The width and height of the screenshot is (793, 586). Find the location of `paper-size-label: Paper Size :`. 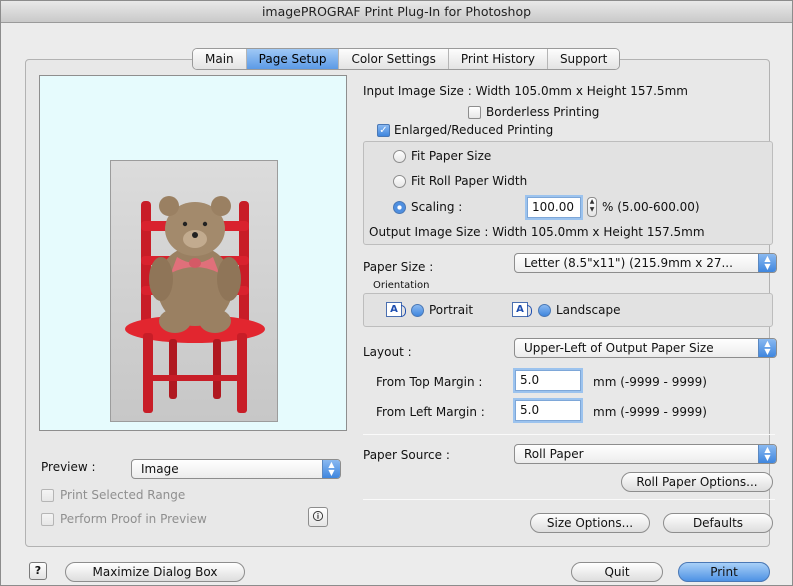

paper-size-label: Paper Size : is located at coordinates (398, 267).